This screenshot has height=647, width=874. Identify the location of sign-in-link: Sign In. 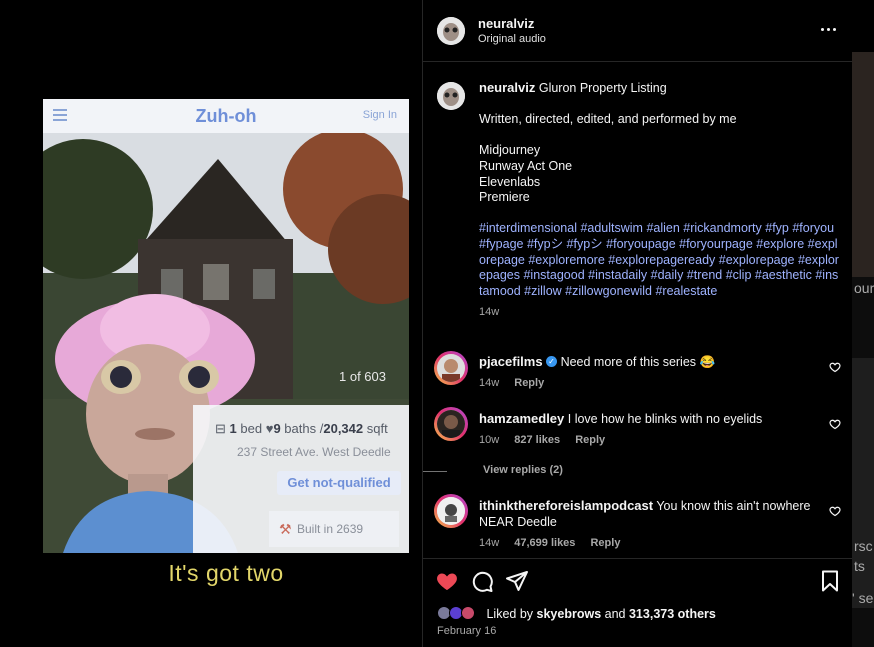
(380, 115).